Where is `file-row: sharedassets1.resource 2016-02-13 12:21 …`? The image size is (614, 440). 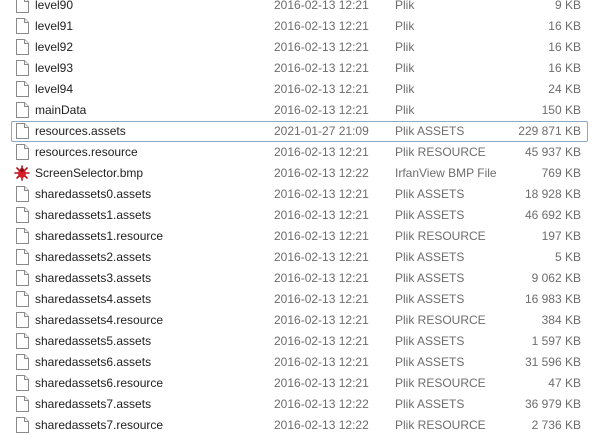
file-row: sharedassets1.resource 2016-02-13 12:21 … is located at coordinates (307, 236).